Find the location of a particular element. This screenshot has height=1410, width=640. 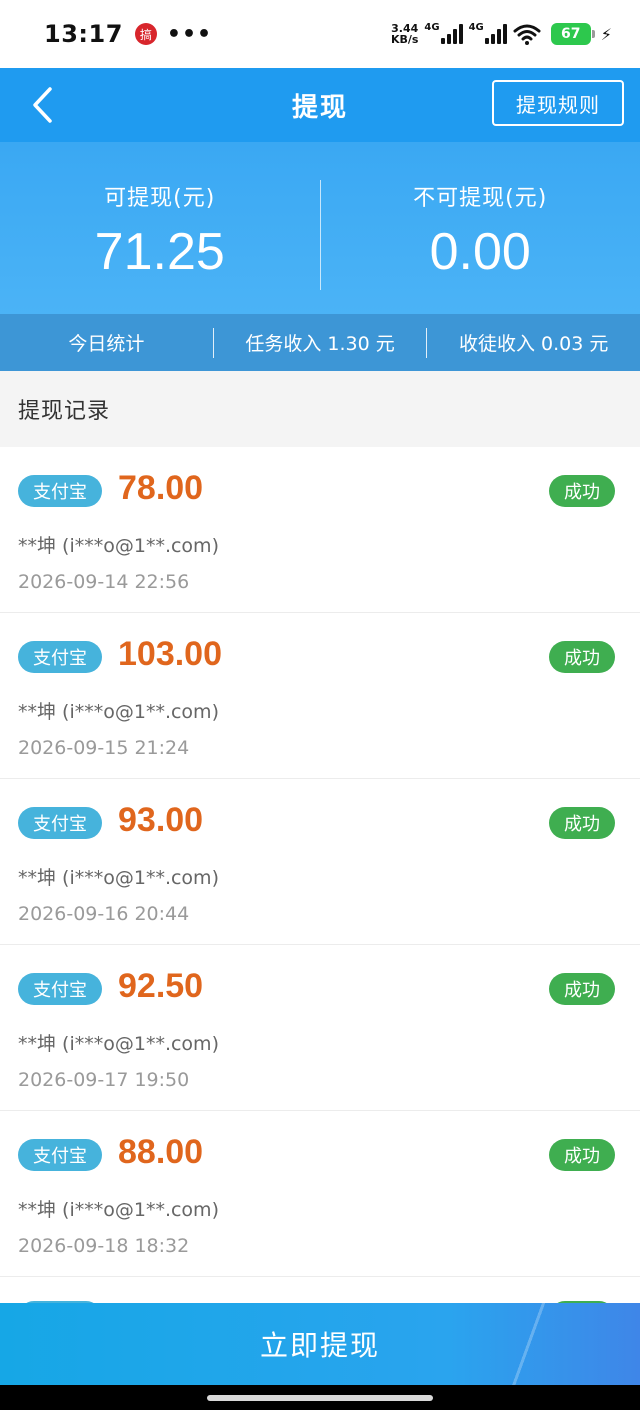

status-indicators: 3.44 KB/s 4G 4G 67 ⚡ is located at coordinates (501, 33).